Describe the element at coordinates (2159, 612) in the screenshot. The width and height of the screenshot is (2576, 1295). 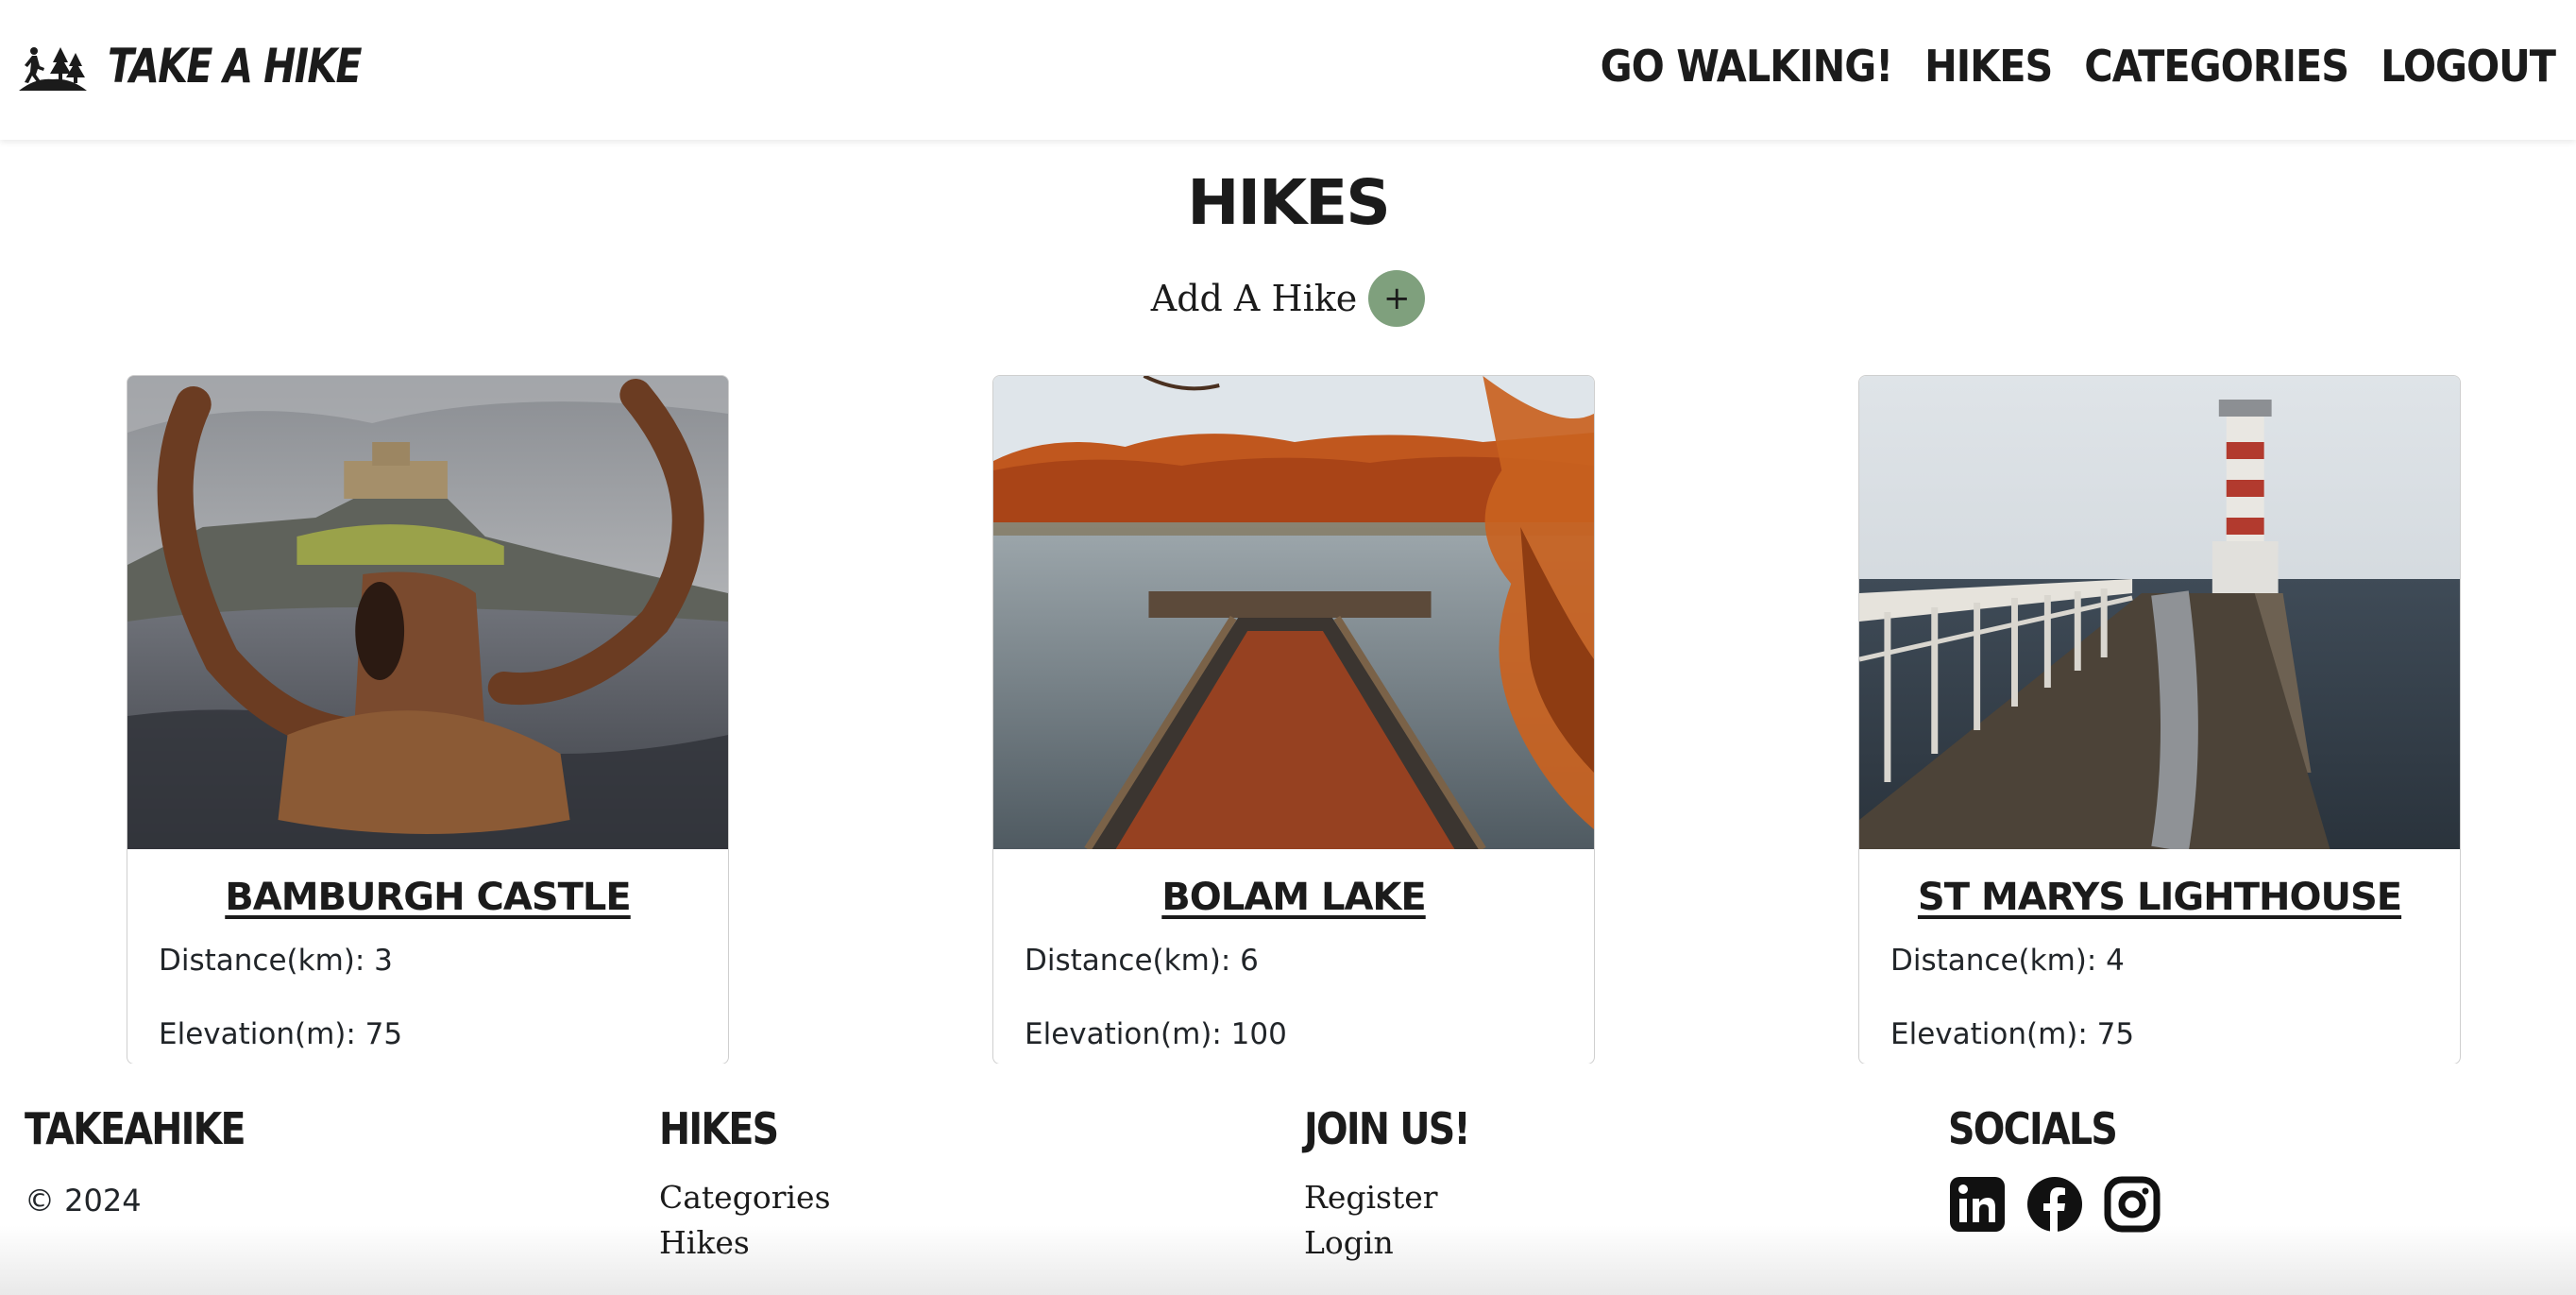
I see `hike-image-st-marys-lighthouse` at that location.